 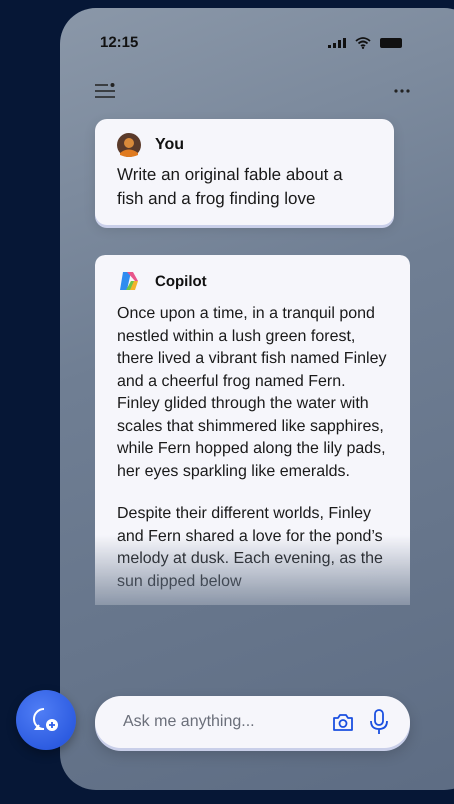 I want to click on signal-icon, so click(x=337, y=43).